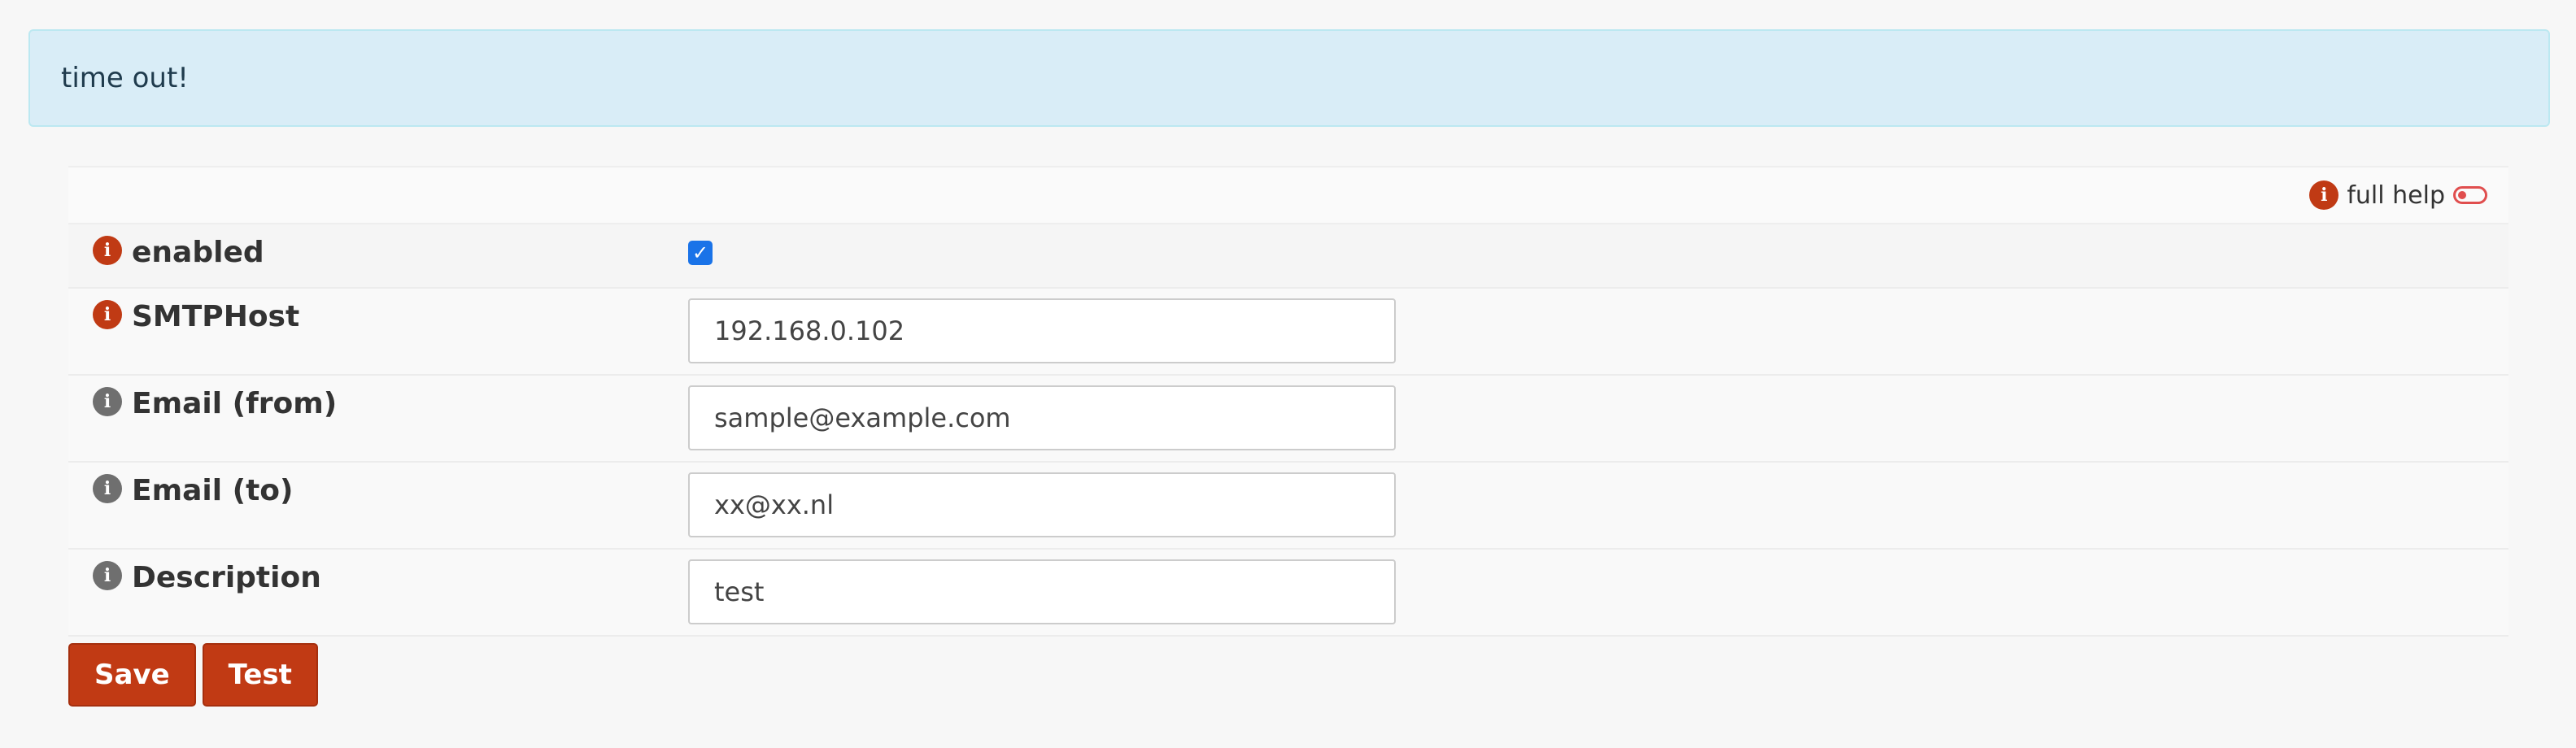  I want to click on description-input: test, so click(1042, 591).